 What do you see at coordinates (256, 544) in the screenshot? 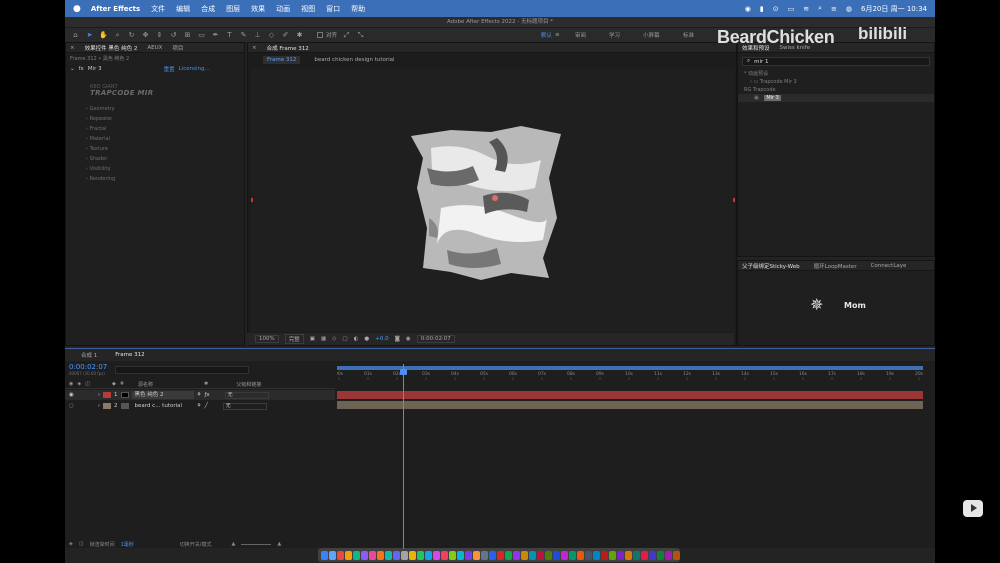
I see `zoom-slider` at bounding box center [256, 544].